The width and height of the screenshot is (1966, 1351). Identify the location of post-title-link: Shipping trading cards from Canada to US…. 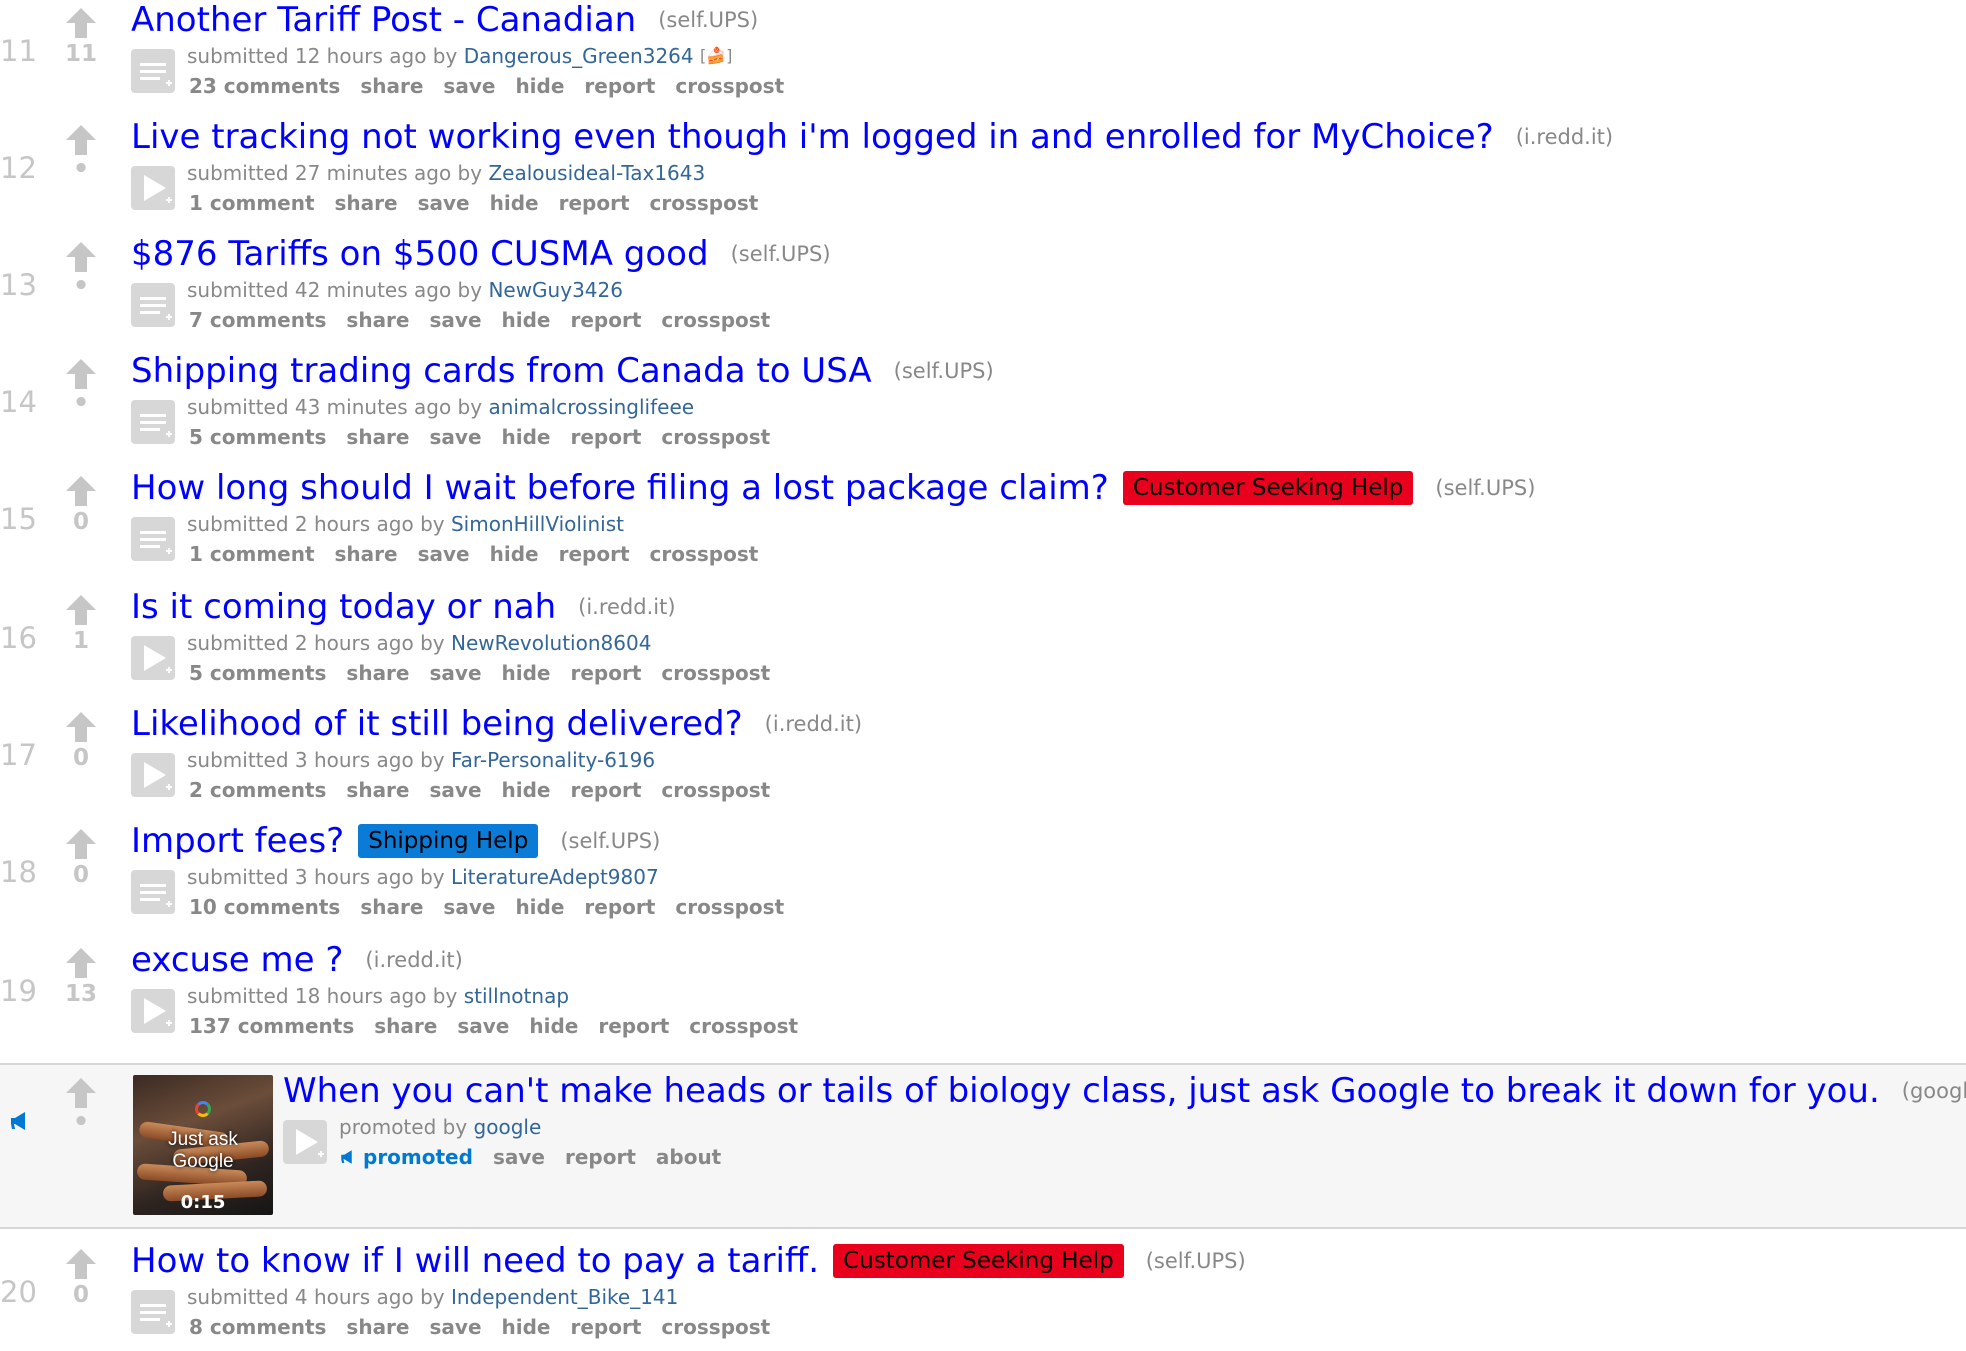
(501, 371).